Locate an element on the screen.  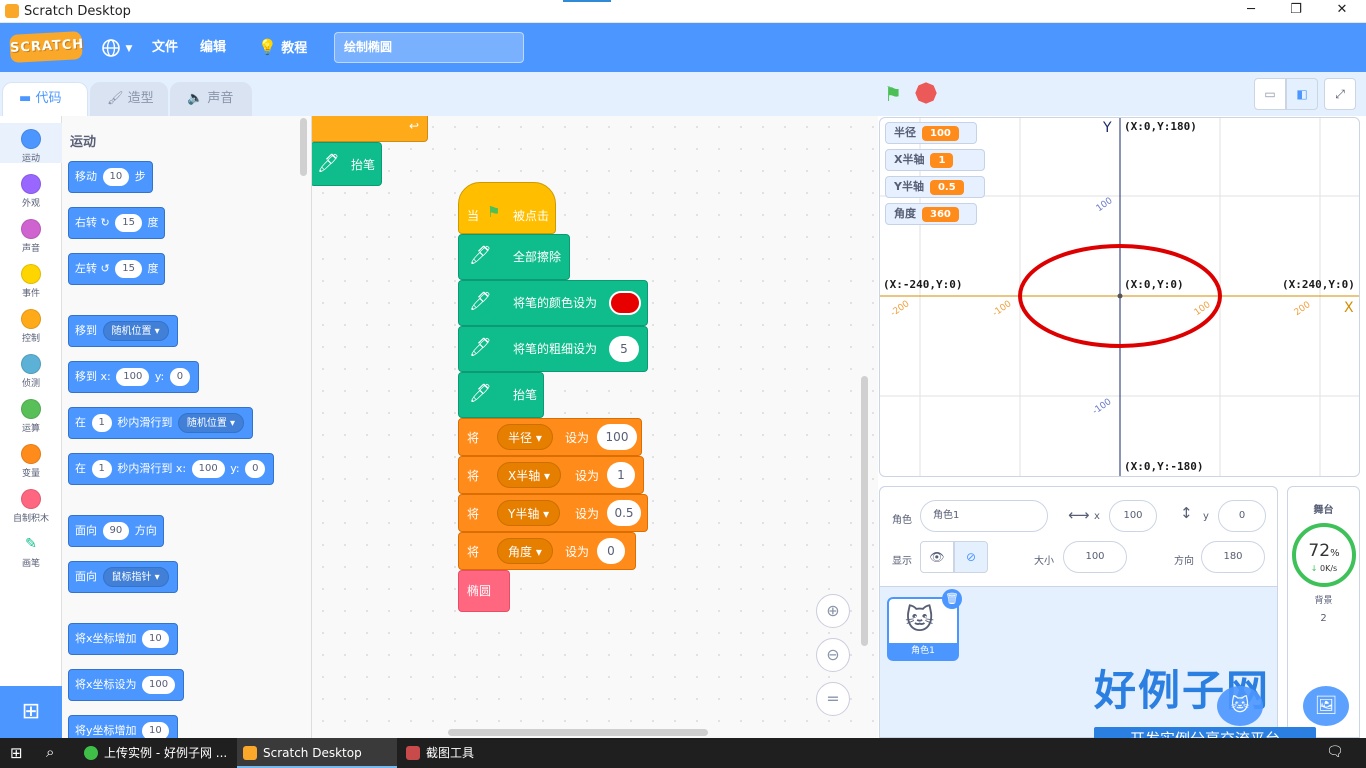
set-angle-block: 将 角度 ▾ 设为 0 is located at coordinates (547, 551).